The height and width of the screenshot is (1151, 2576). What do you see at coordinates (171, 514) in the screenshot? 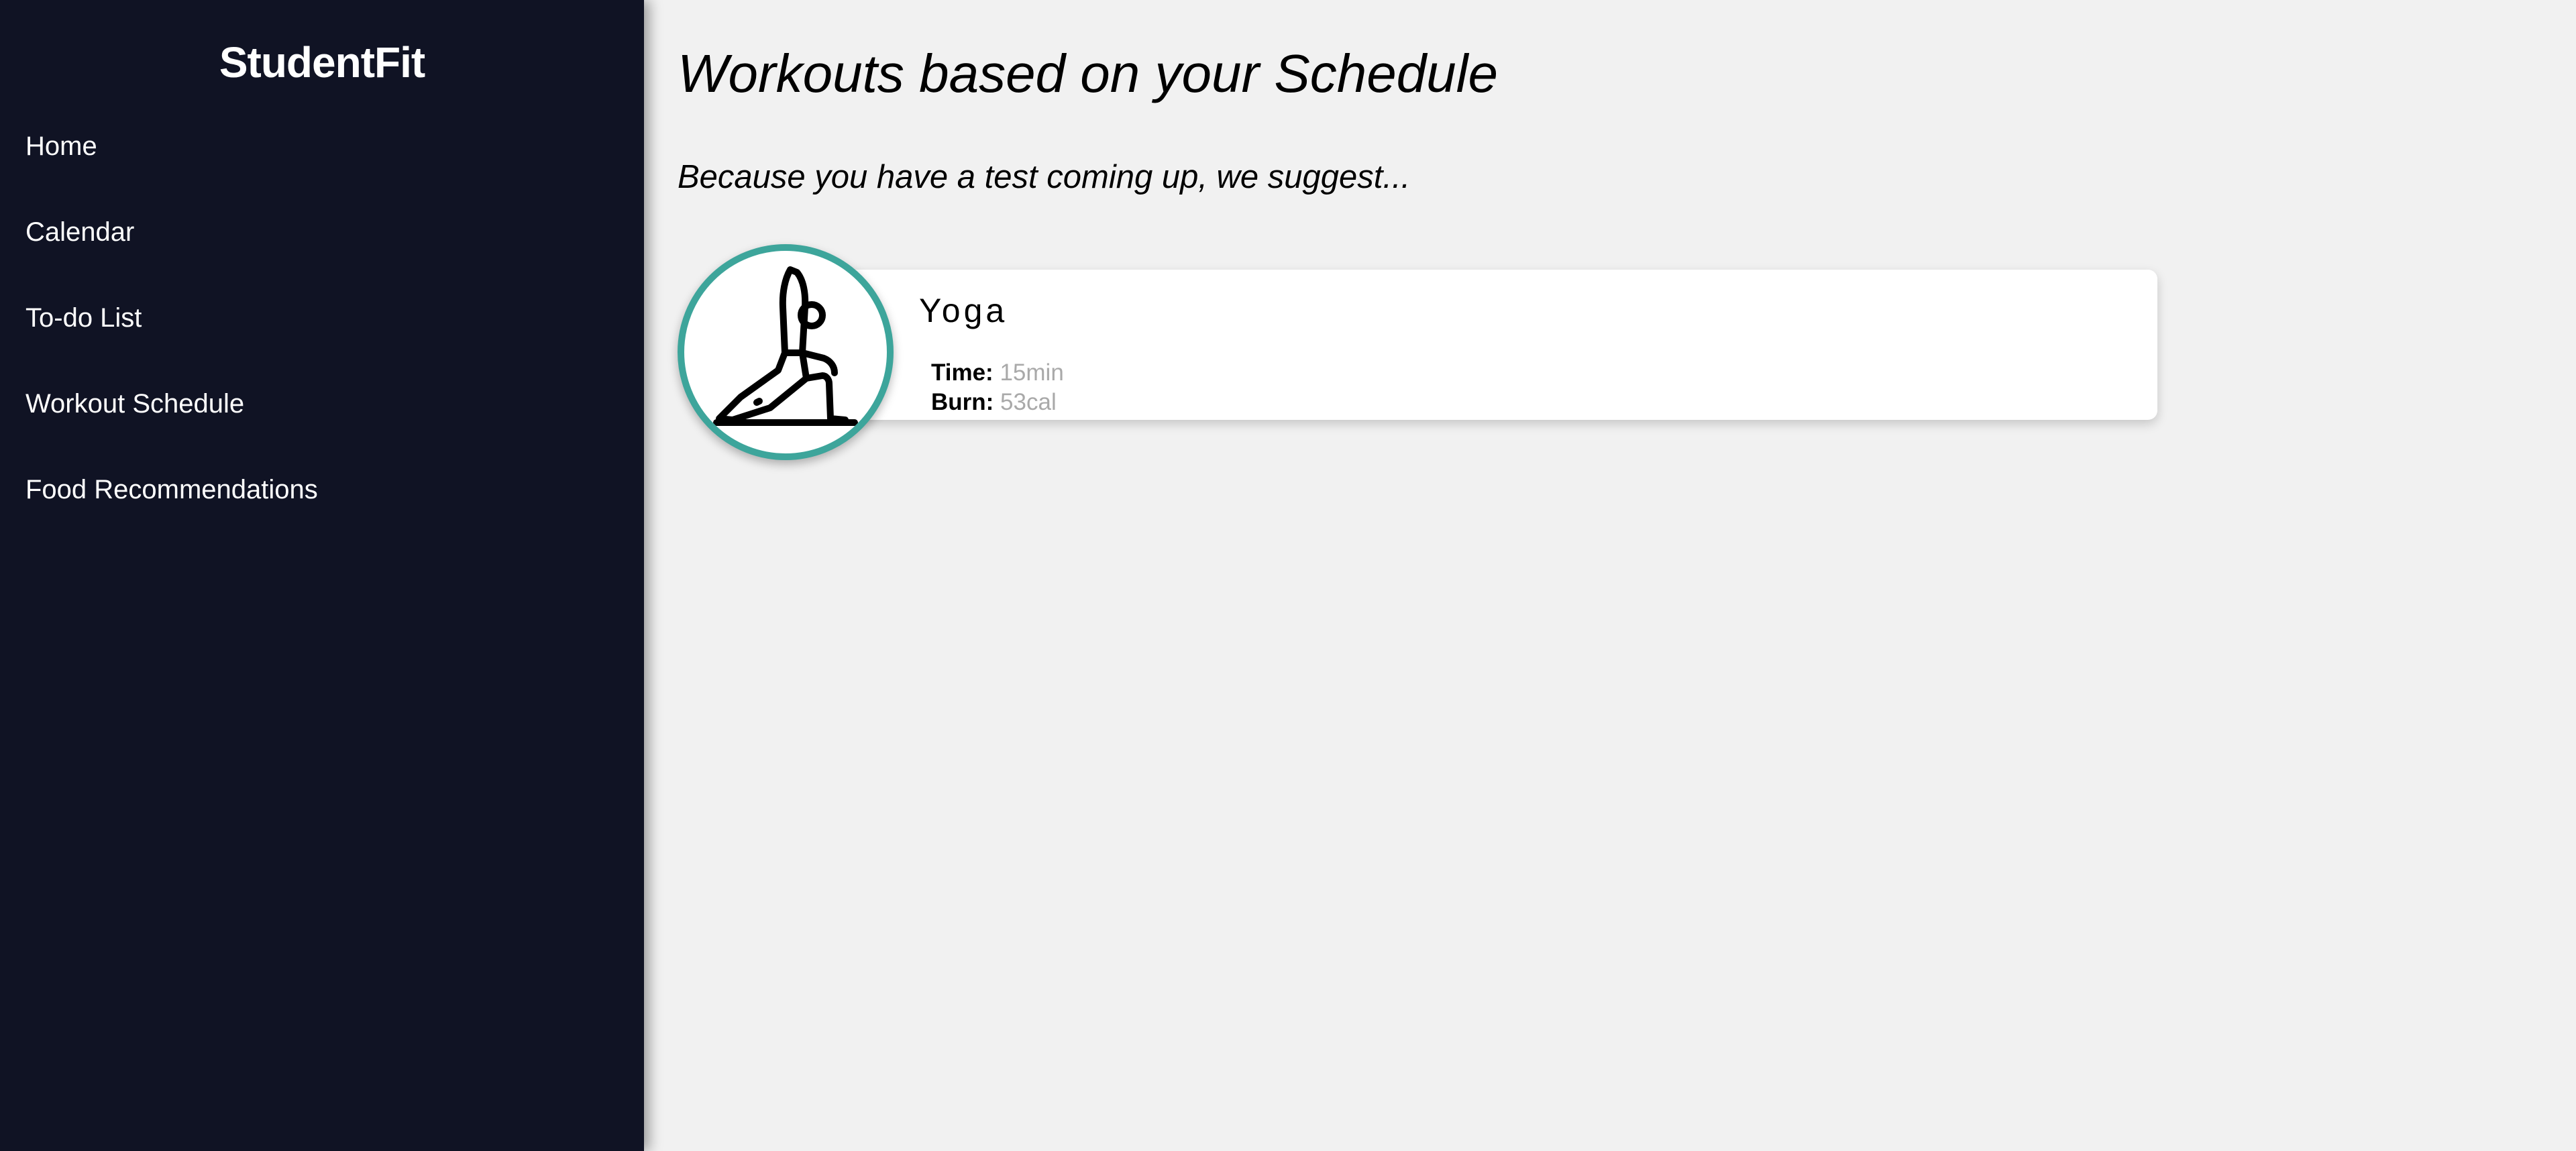
I see `sidebar-item-food-recommendations: Food Recommendations` at bounding box center [171, 514].